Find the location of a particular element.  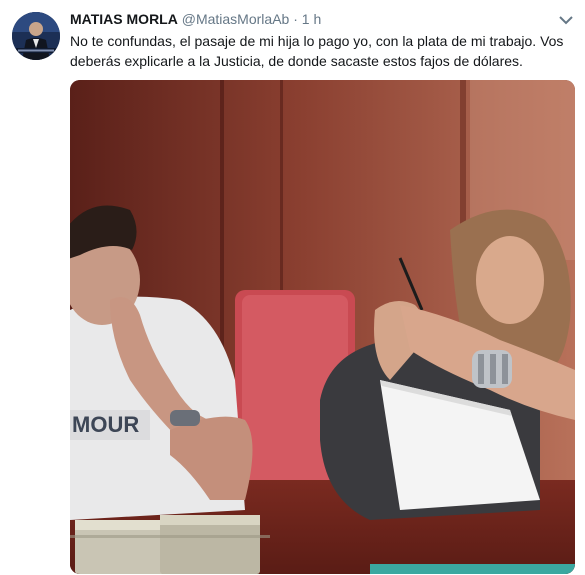

avatar is located at coordinates (36, 36).